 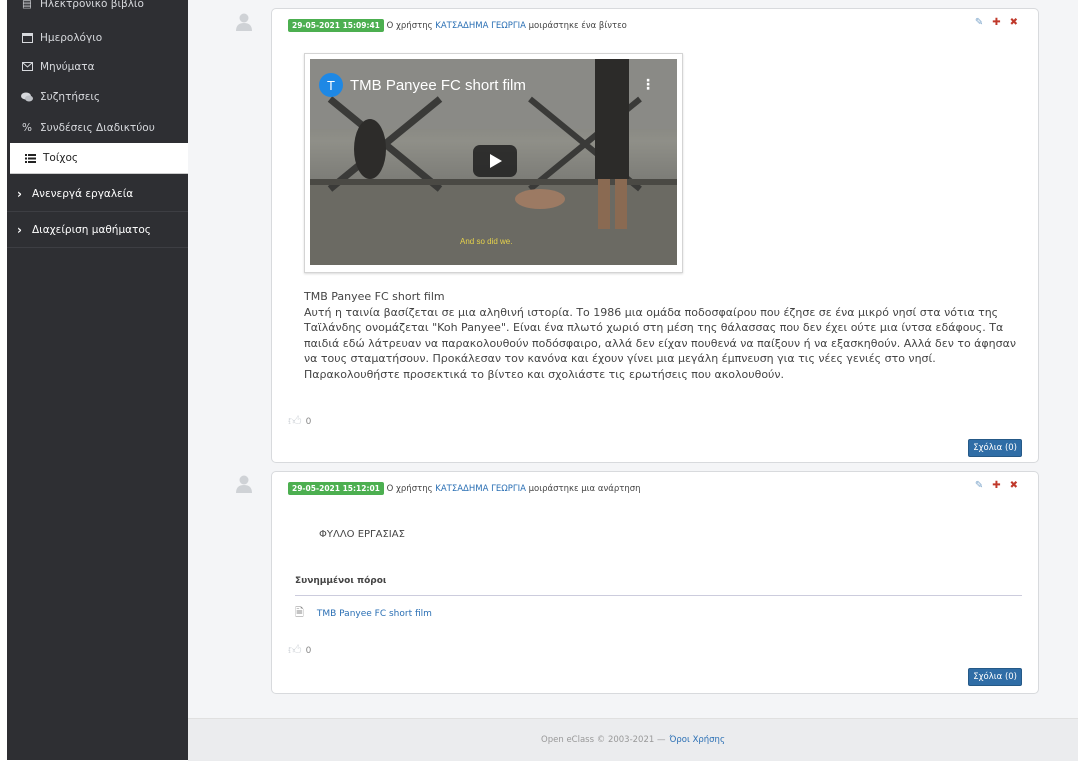 I want to click on sidebar-item-label: Μηνύματα, so click(x=67, y=66).